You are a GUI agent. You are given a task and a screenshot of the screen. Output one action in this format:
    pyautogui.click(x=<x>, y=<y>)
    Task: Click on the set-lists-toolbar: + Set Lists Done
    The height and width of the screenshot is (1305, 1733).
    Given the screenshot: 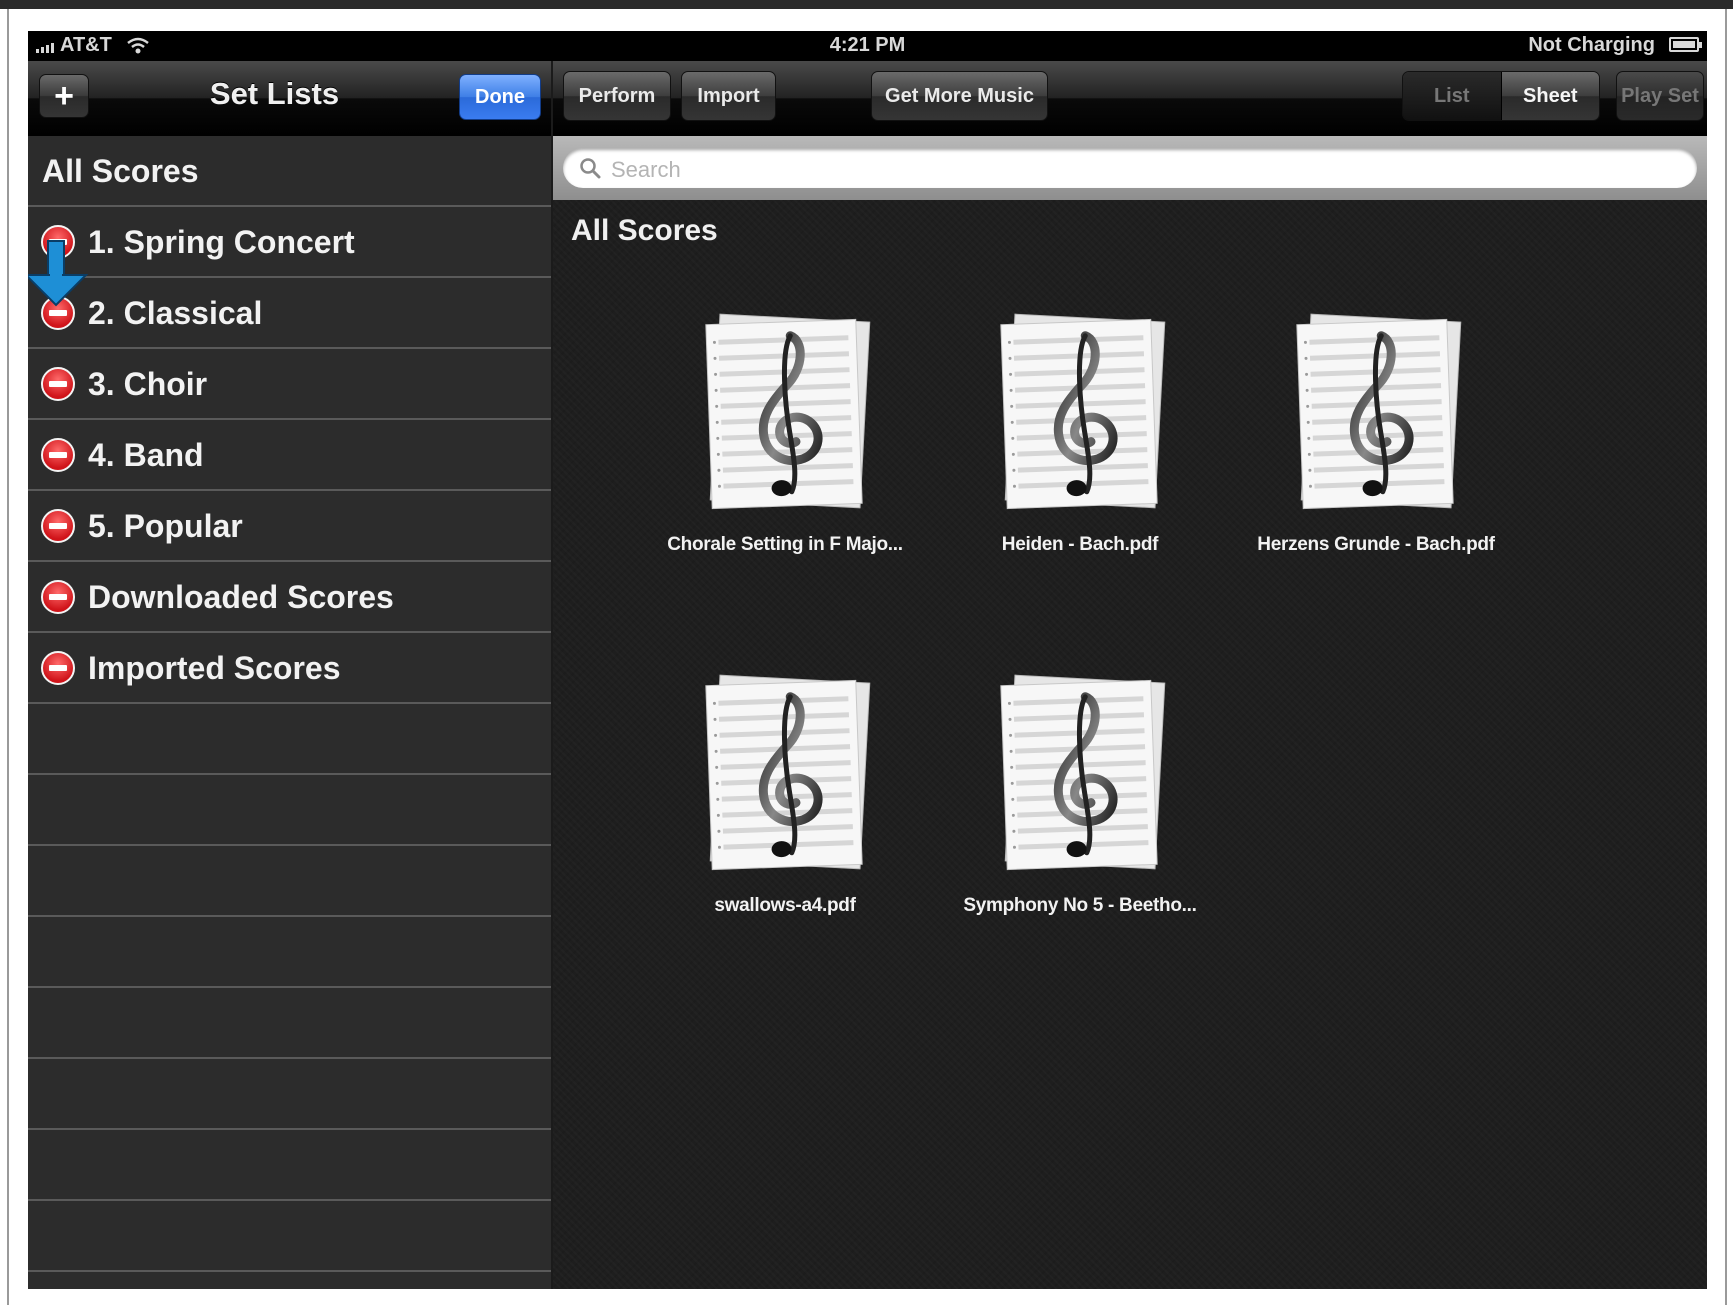 What is the action you would take?
    pyautogui.click(x=289, y=98)
    